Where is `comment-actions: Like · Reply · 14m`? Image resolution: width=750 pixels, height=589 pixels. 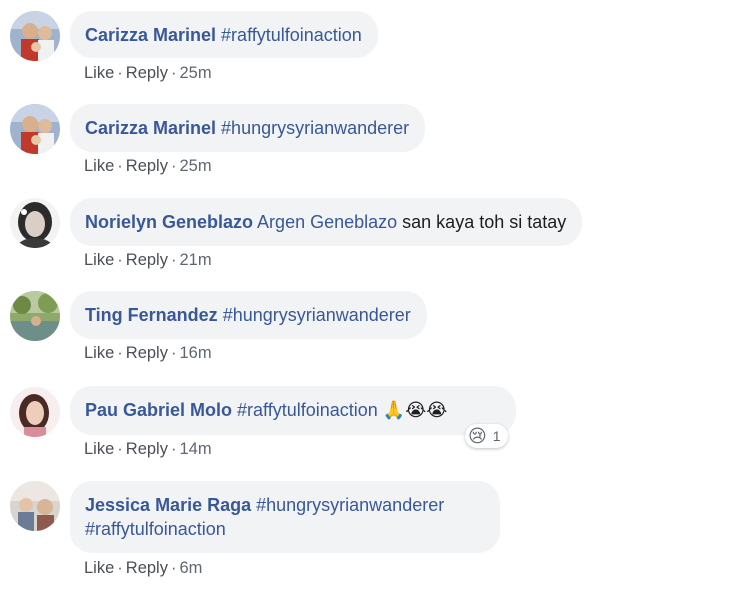 comment-actions: Like · Reply · 14m is located at coordinates (148, 449).